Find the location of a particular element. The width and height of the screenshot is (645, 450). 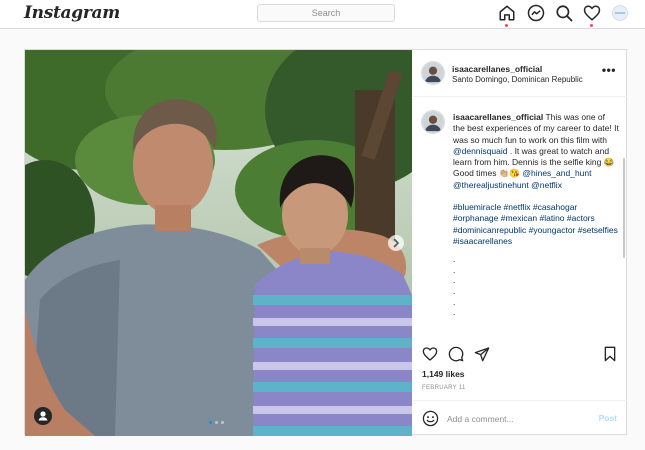

caption-author-avatar is located at coordinates (433, 122).